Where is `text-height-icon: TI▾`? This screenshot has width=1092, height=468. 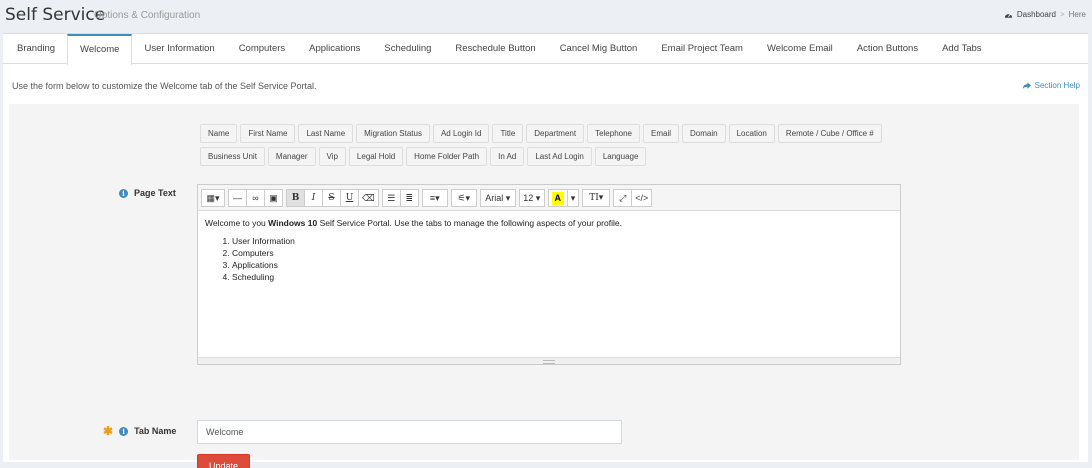
text-height-icon: TI▾ is located at coordinates (596, 197).